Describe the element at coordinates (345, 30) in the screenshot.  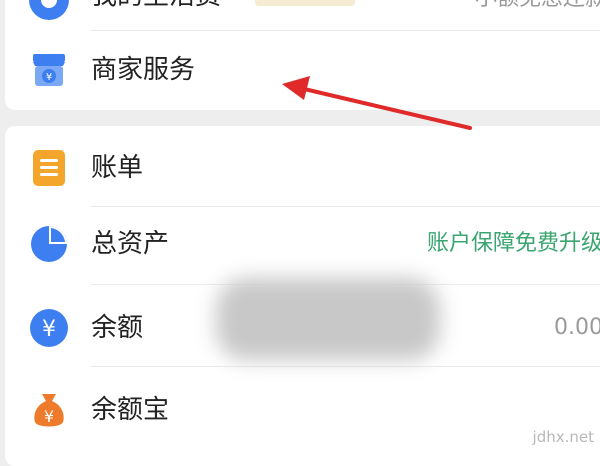
I see `divider` at that location.